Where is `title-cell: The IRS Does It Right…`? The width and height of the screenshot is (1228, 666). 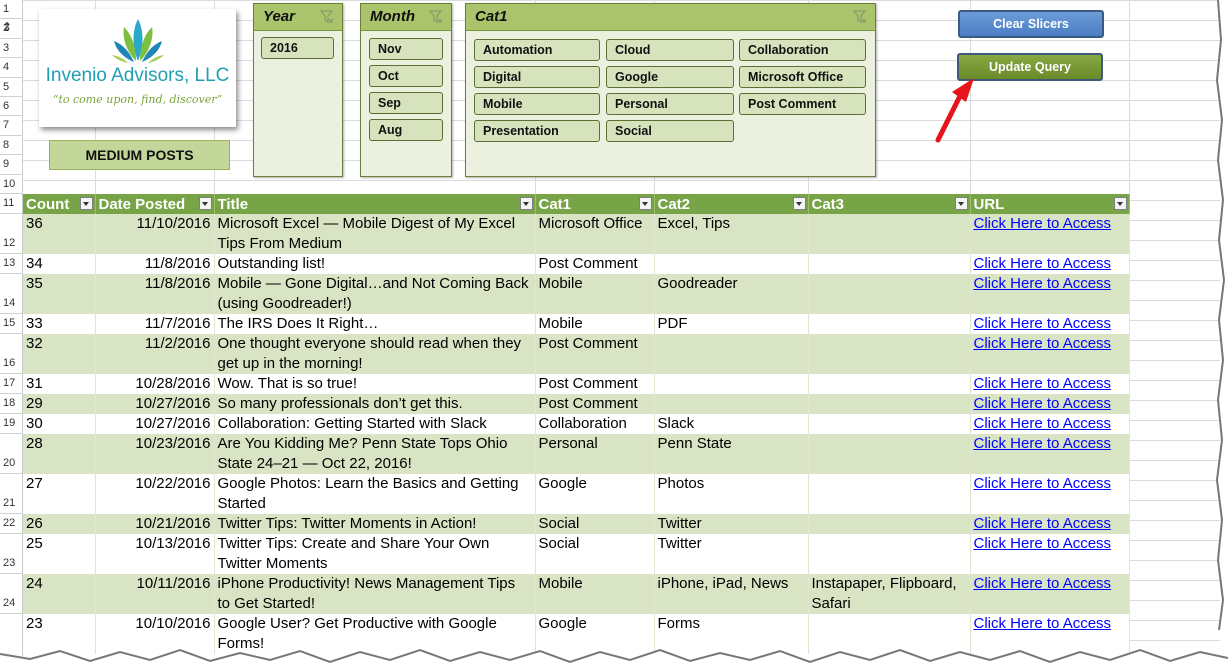 title-cell: The IRS Does It Right… is located at coordinates (375, 324).